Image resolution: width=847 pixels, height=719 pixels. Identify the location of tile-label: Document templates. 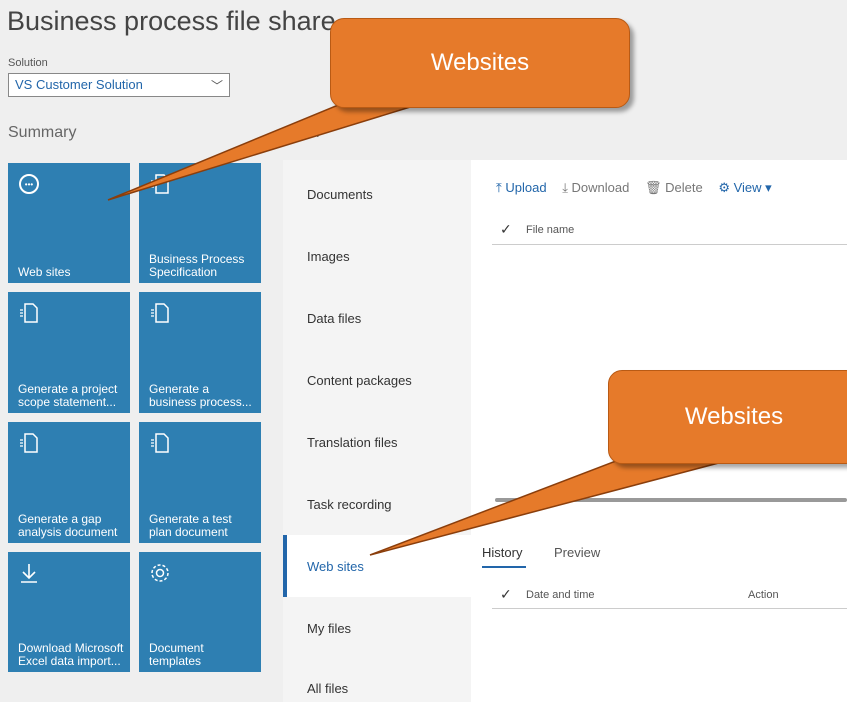
(176, 654).